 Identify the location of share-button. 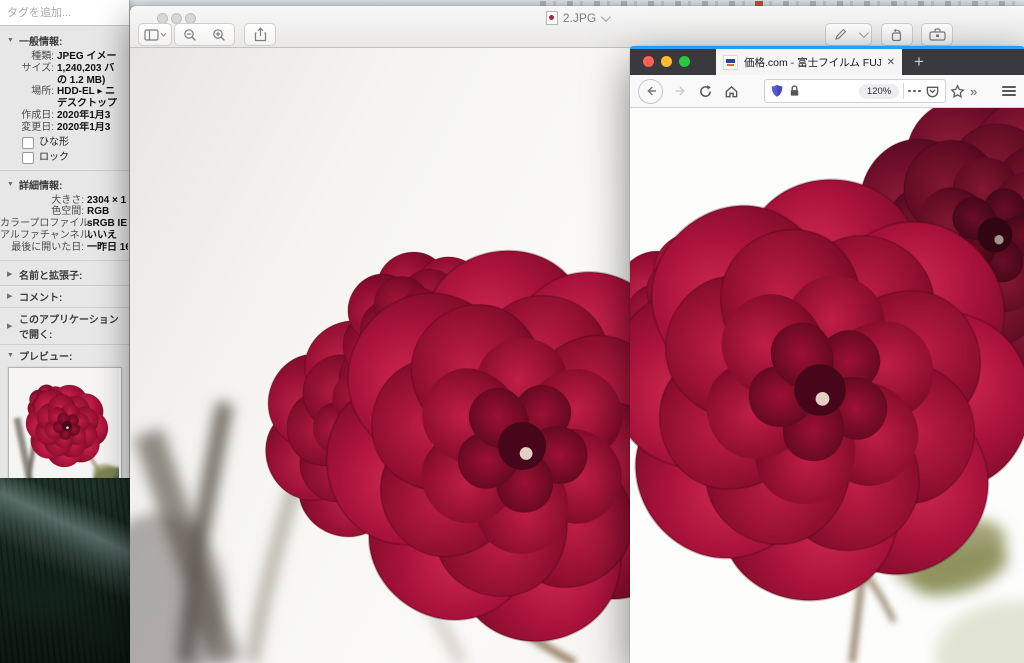
(260, 34).